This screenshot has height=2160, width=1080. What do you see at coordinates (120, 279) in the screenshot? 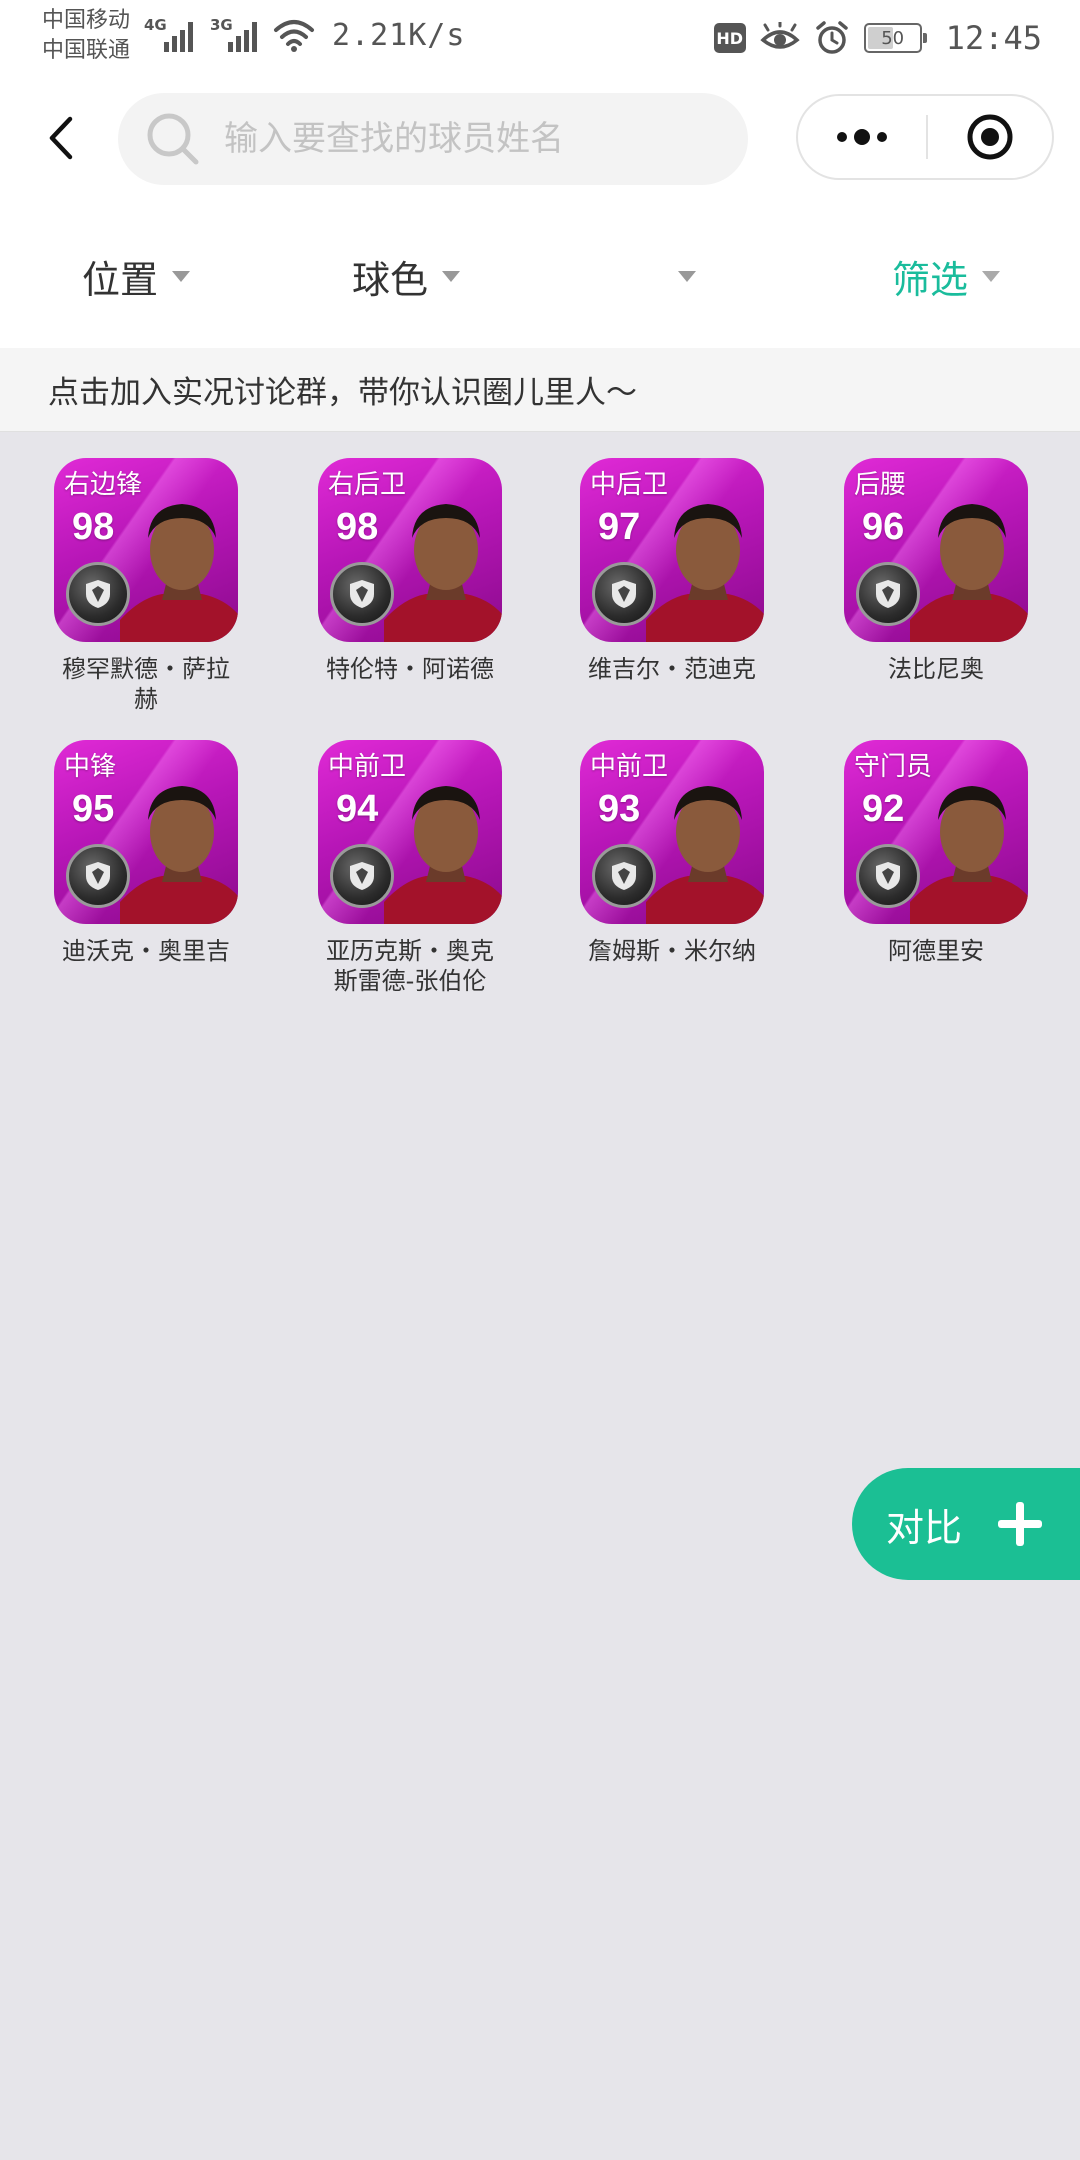
I see `filter-position-label: 位置` at bounding box center [120, 279].